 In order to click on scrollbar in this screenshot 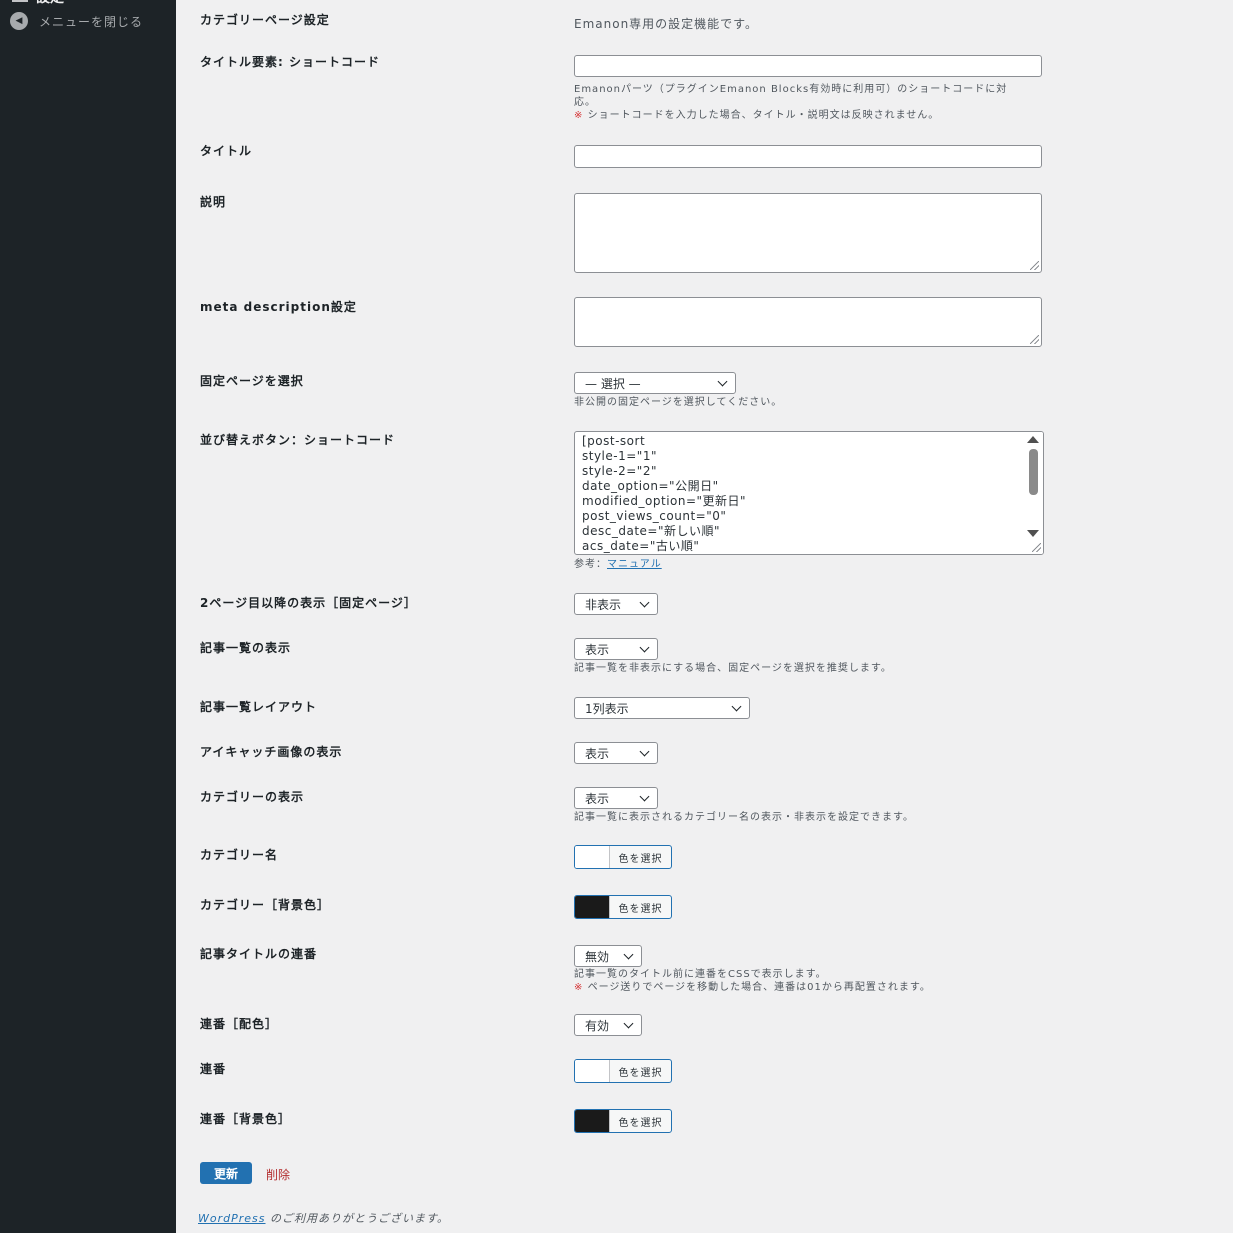, I will do `click(1034, 493)`.